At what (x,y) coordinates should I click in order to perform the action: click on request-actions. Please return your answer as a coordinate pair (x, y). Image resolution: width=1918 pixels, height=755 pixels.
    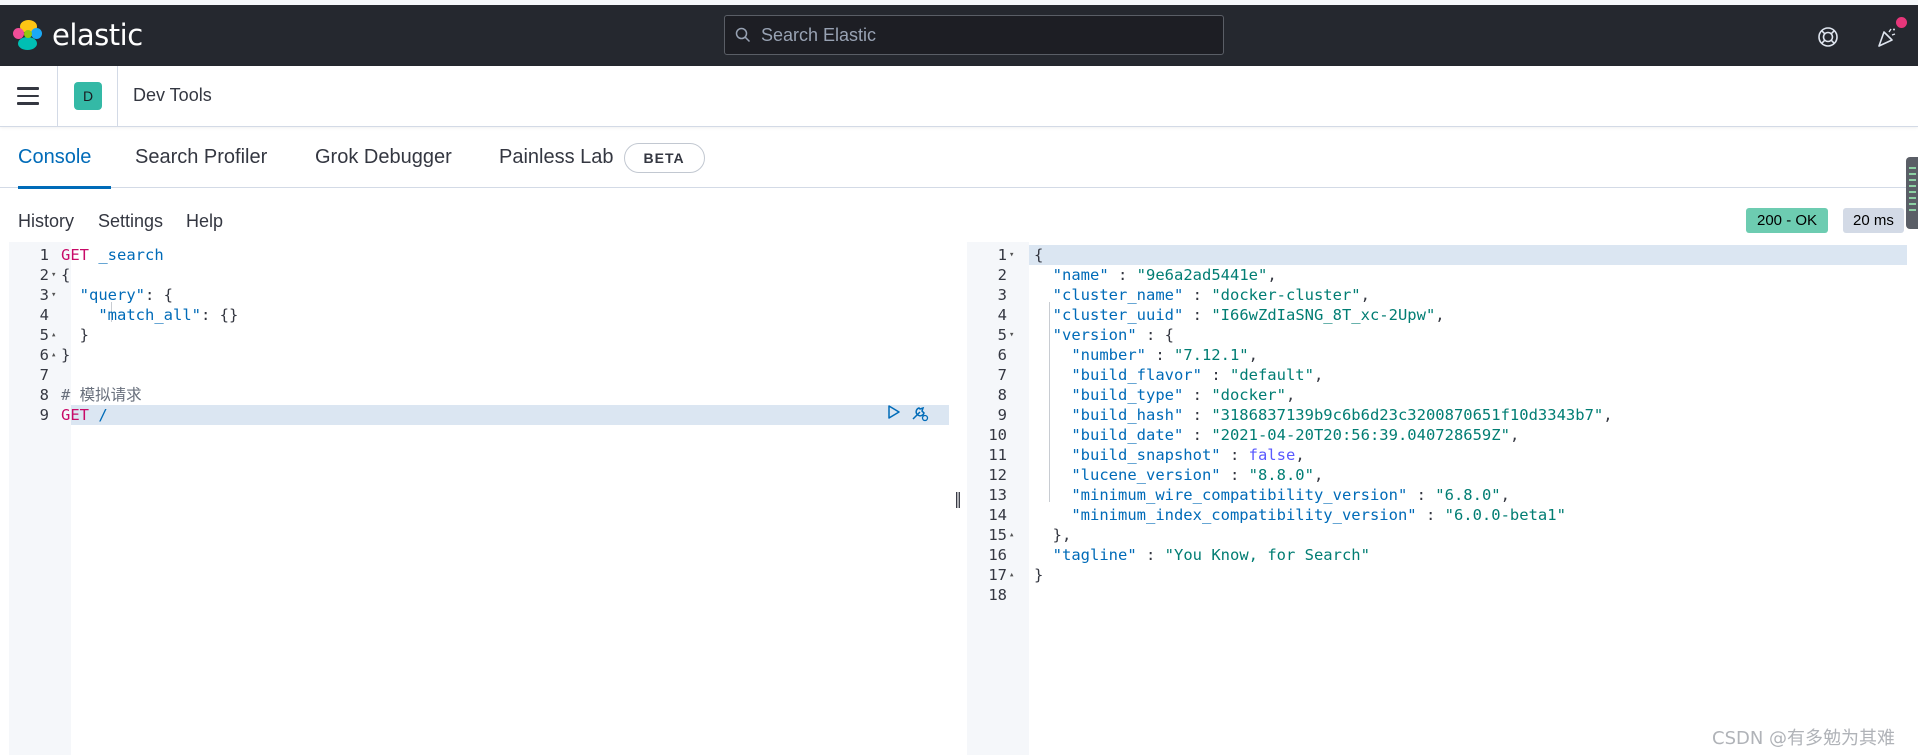
    Looking at the image, I should click on (908, 413).